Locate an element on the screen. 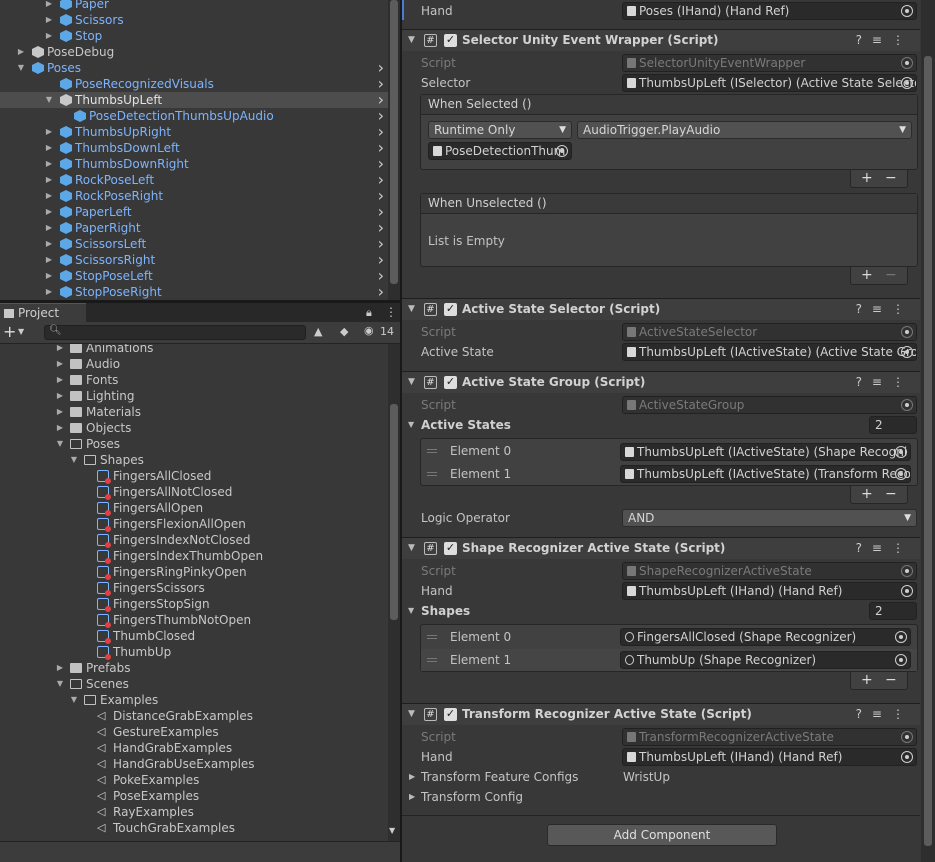 The image size is (935, 862). shape-element-0-field: FingersAllClosed (Shape Recognizer) is located at coordinates (765, 637).